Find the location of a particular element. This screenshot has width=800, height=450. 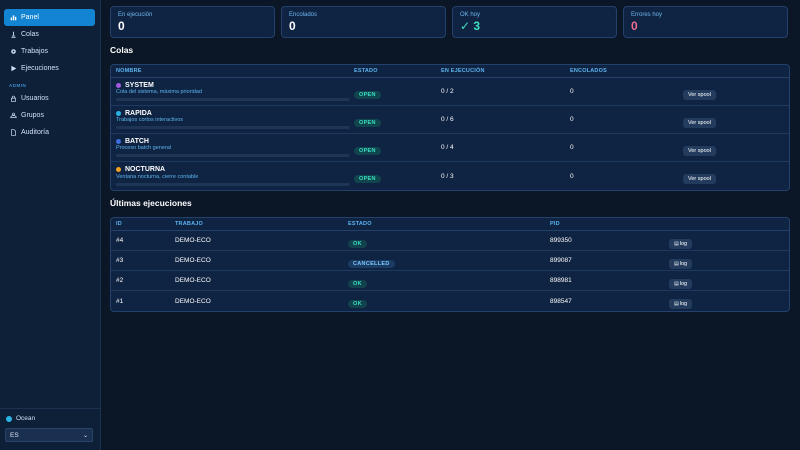

queue-icon is located at coordinates (13, 34).